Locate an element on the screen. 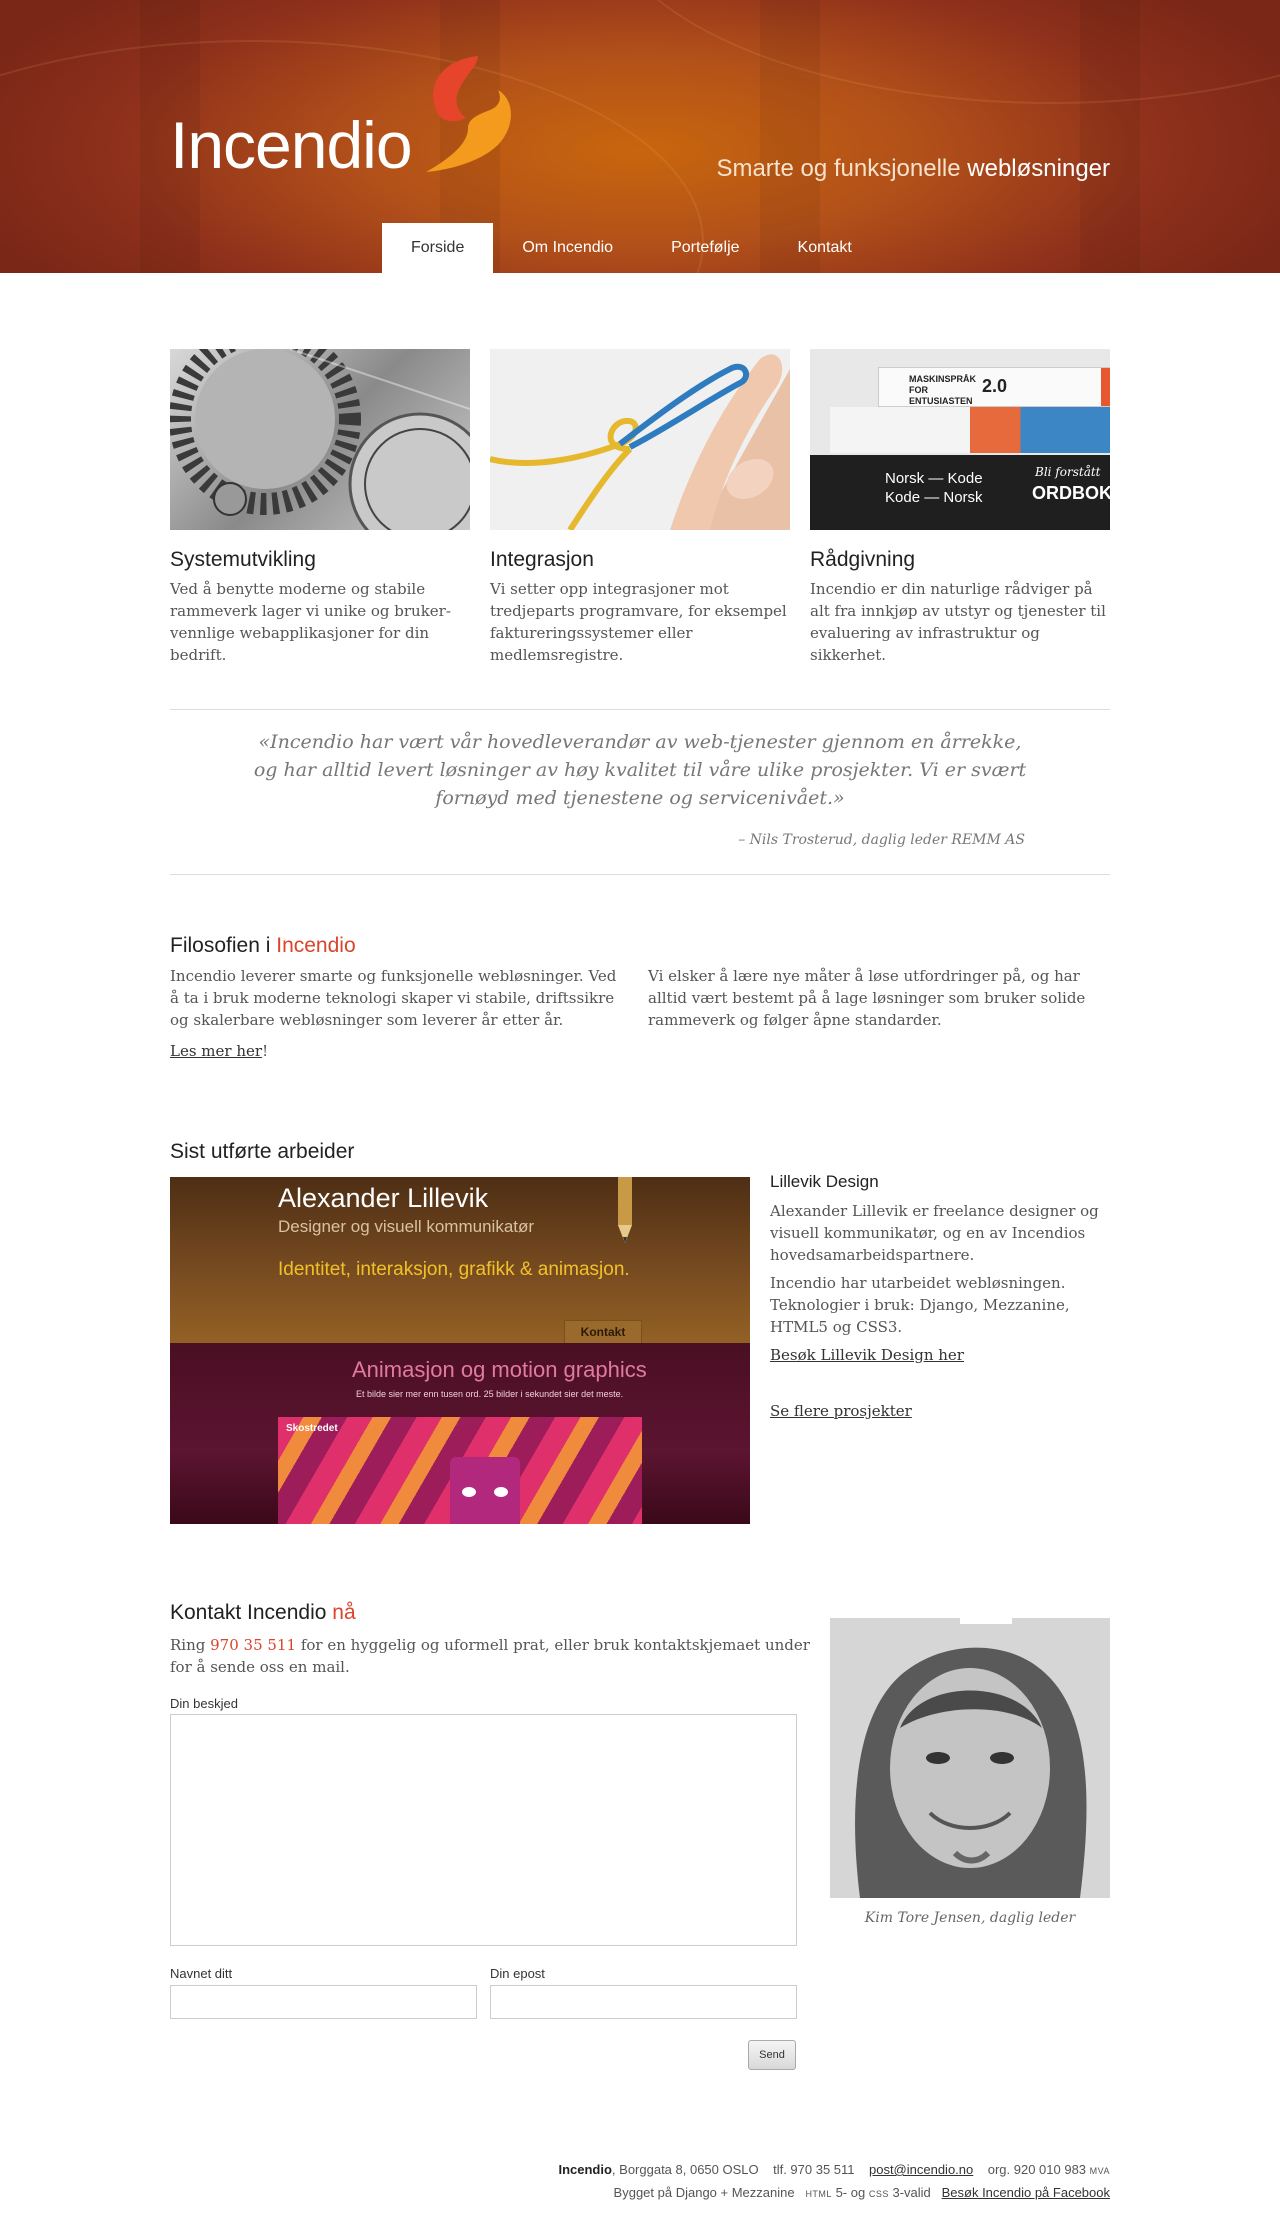  rubber-bands-image is located at coordinates (640, 439).